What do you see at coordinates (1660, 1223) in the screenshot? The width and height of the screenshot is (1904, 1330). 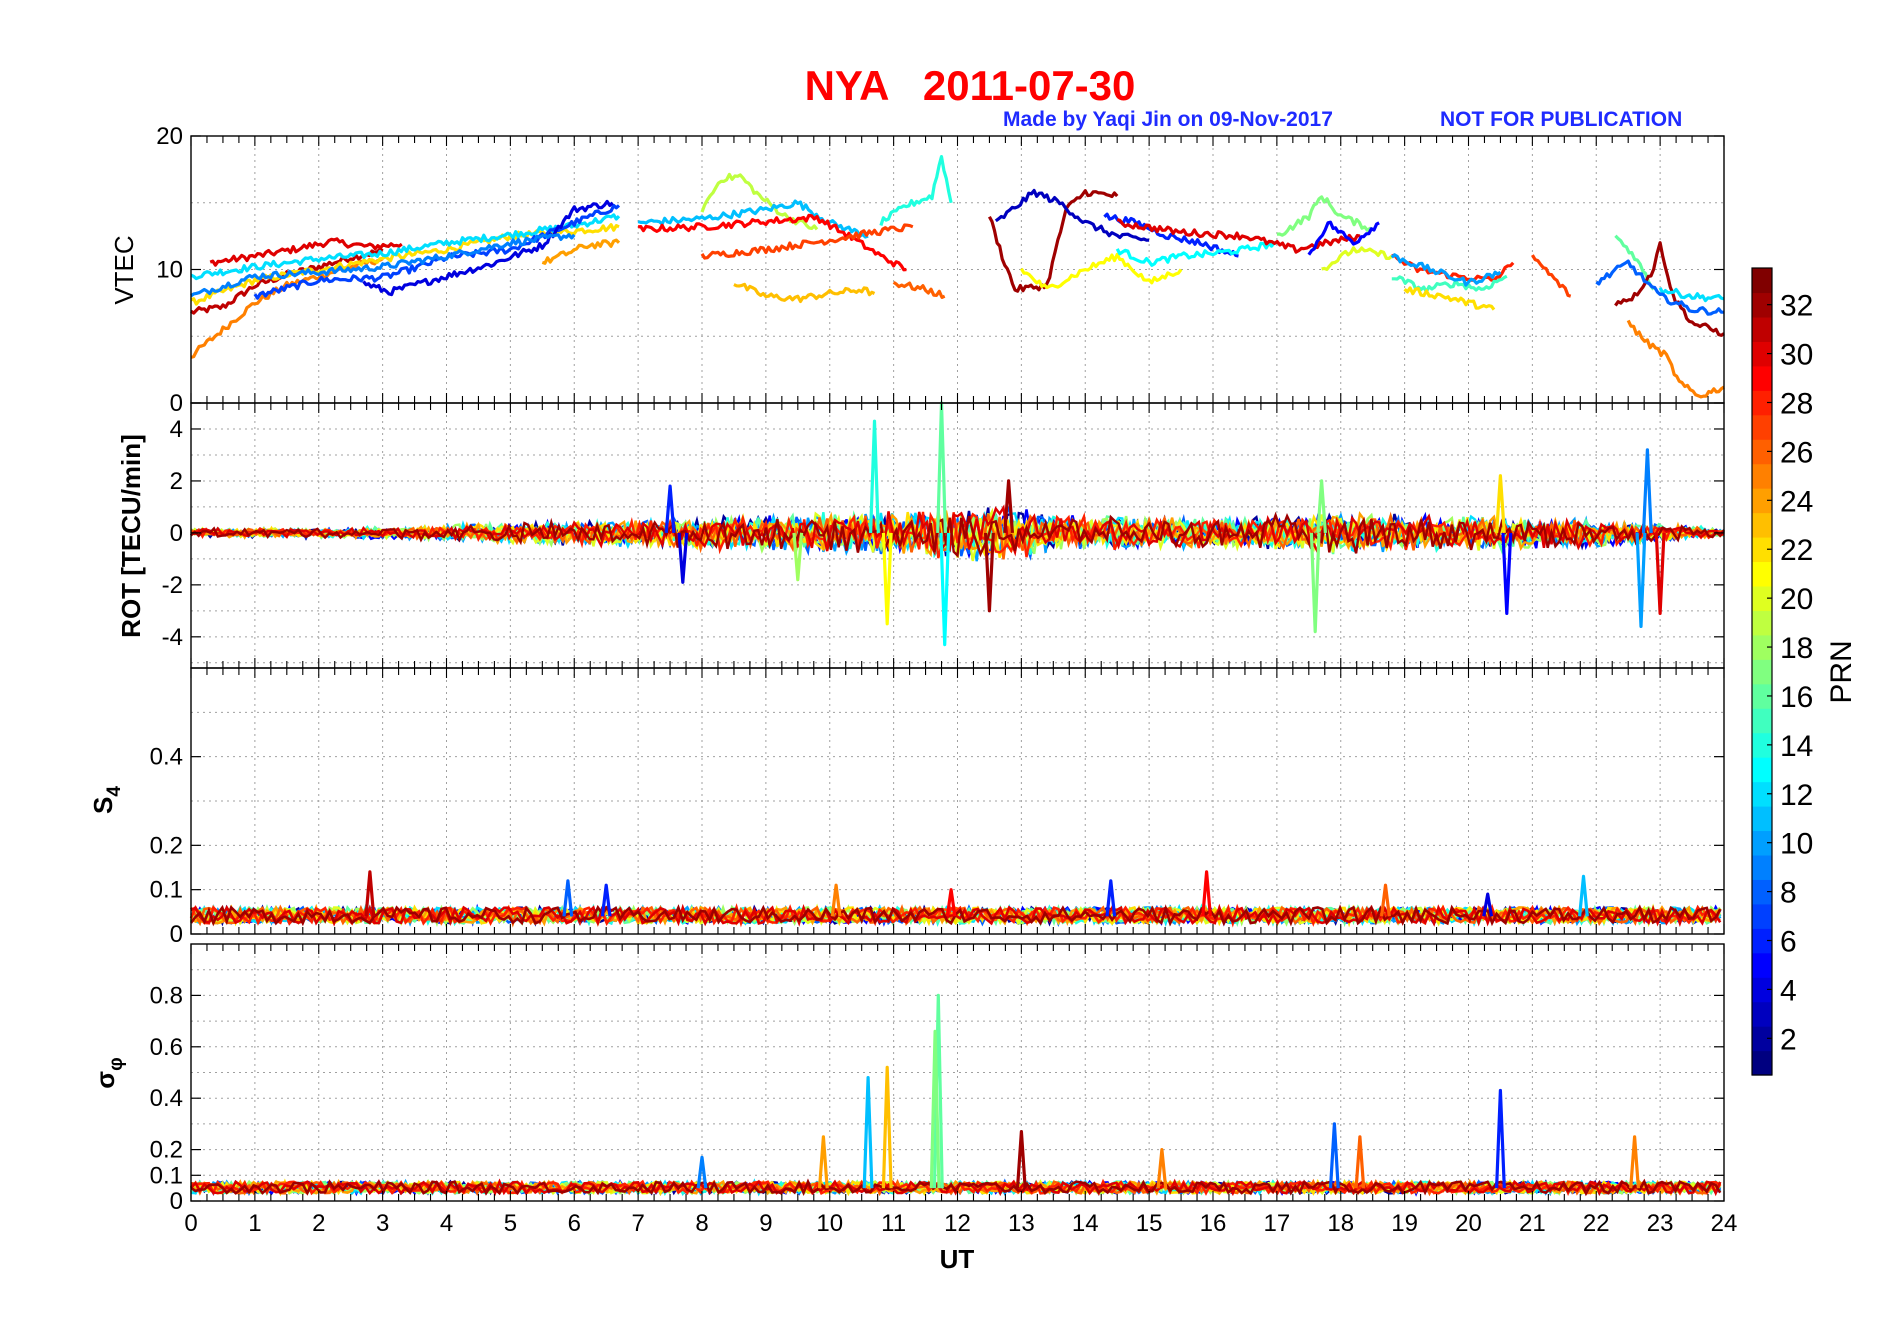 I see `x-tick-label: 23` at bounding box center [1660, 1223].